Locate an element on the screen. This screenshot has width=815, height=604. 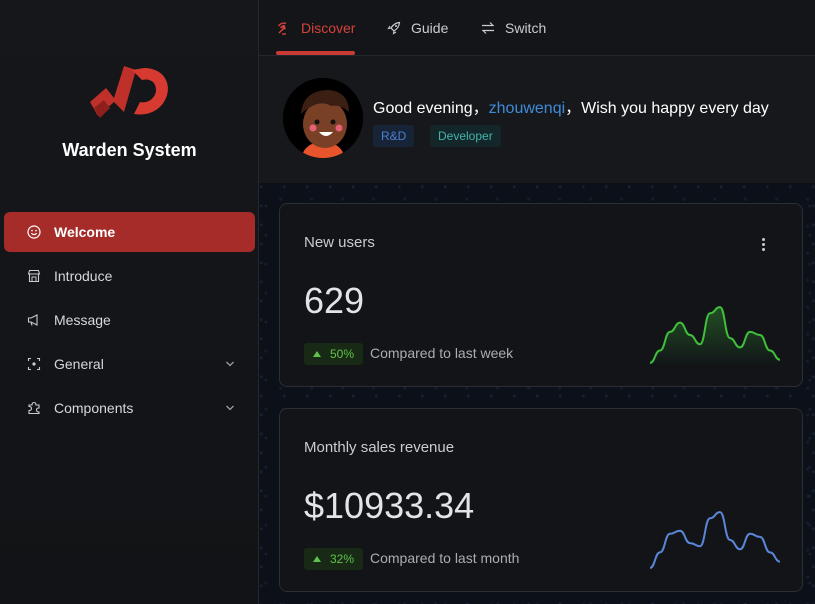
tab-guide: Guide is located at coordinates (417, 28).